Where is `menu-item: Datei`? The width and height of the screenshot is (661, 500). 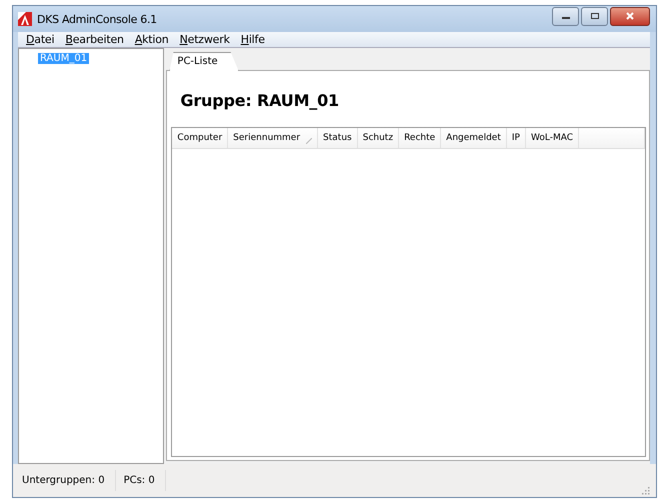
menu-item: Datei is located at coordinates (40, 39).